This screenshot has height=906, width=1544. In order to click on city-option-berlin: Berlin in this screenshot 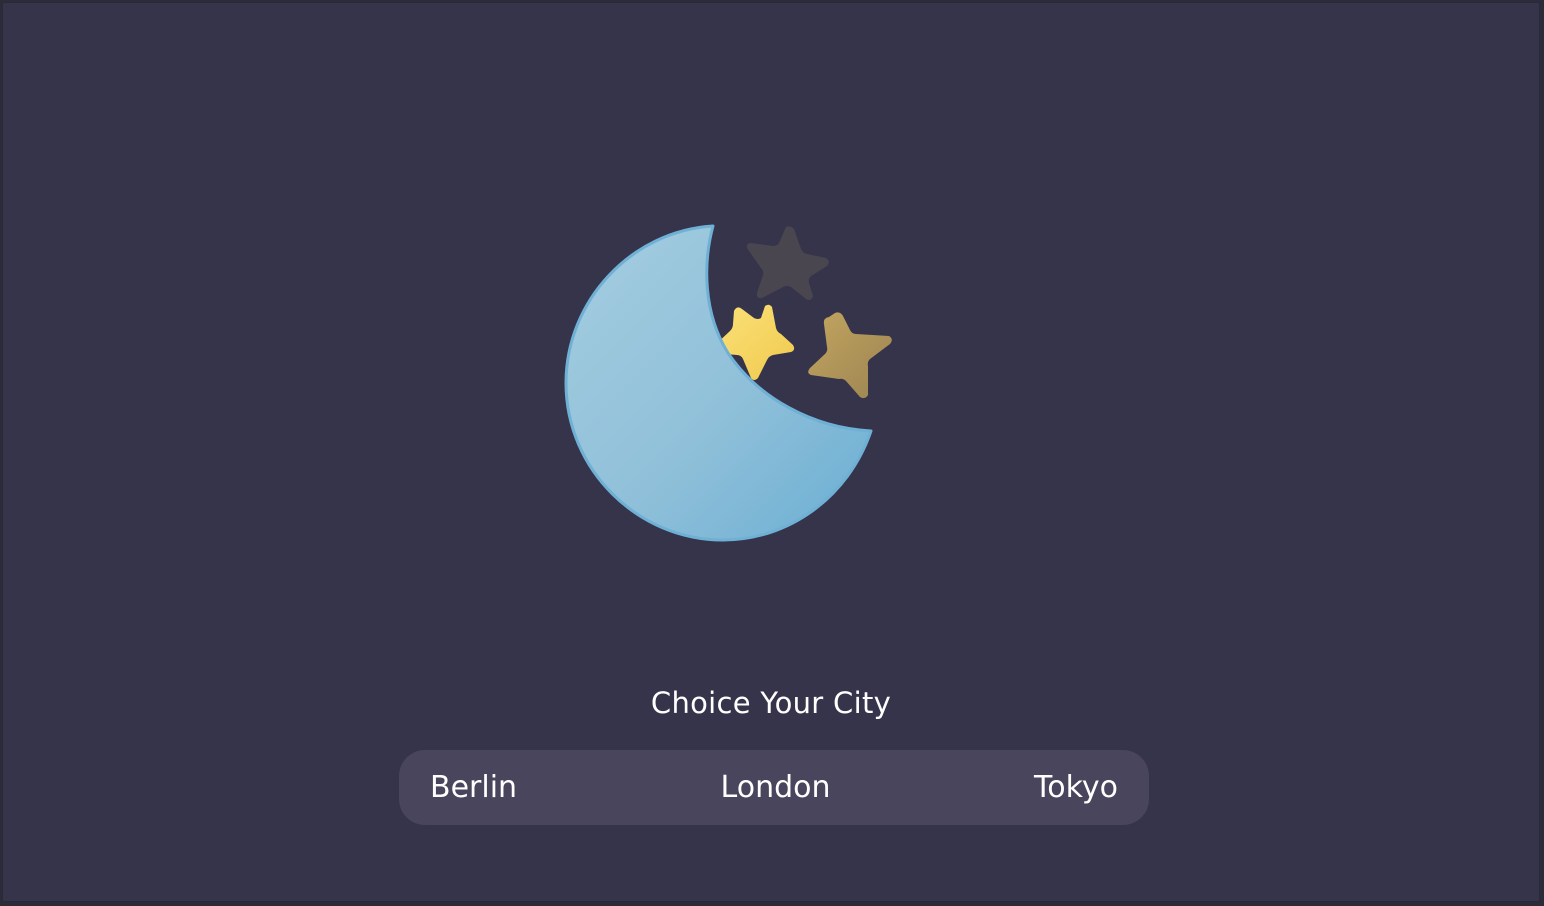, I will do `click(473, 787)`.